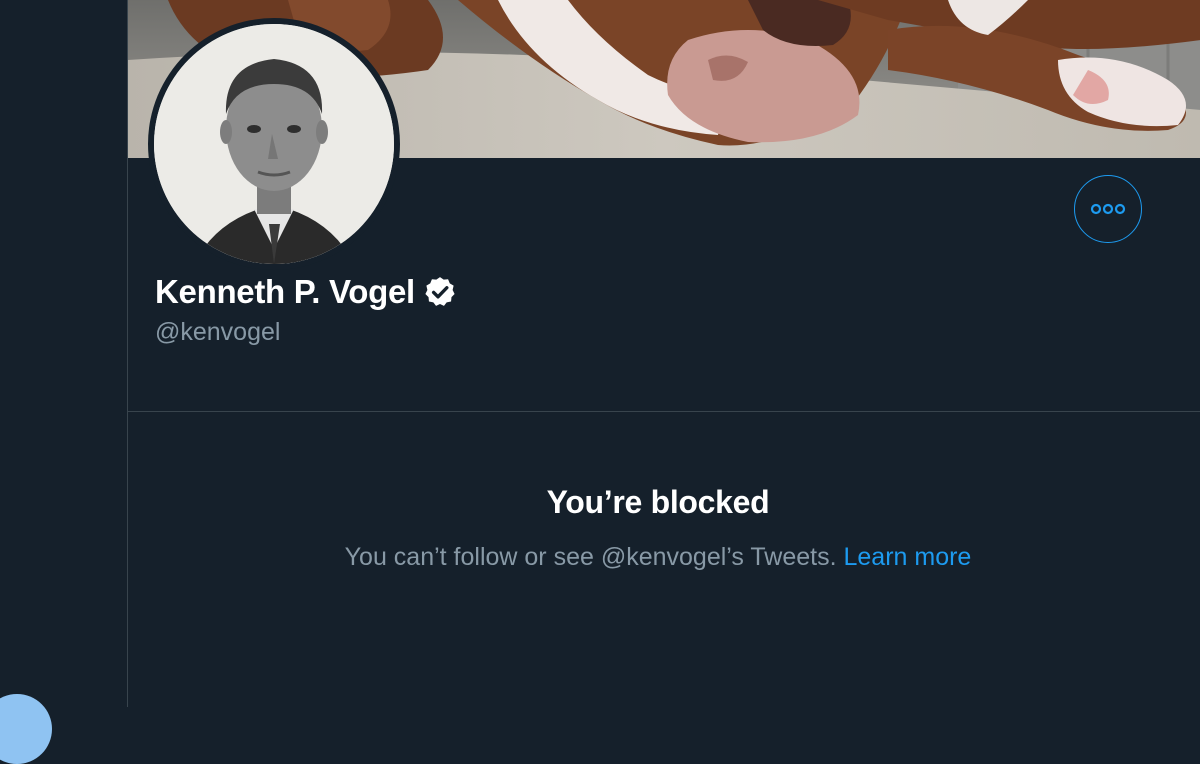 This screenshot has height=764, width=1200. What do you see at coordinates (440, 291) in the screenshot?
I see `verified-badge-icon` at bounding box center [440, 291].